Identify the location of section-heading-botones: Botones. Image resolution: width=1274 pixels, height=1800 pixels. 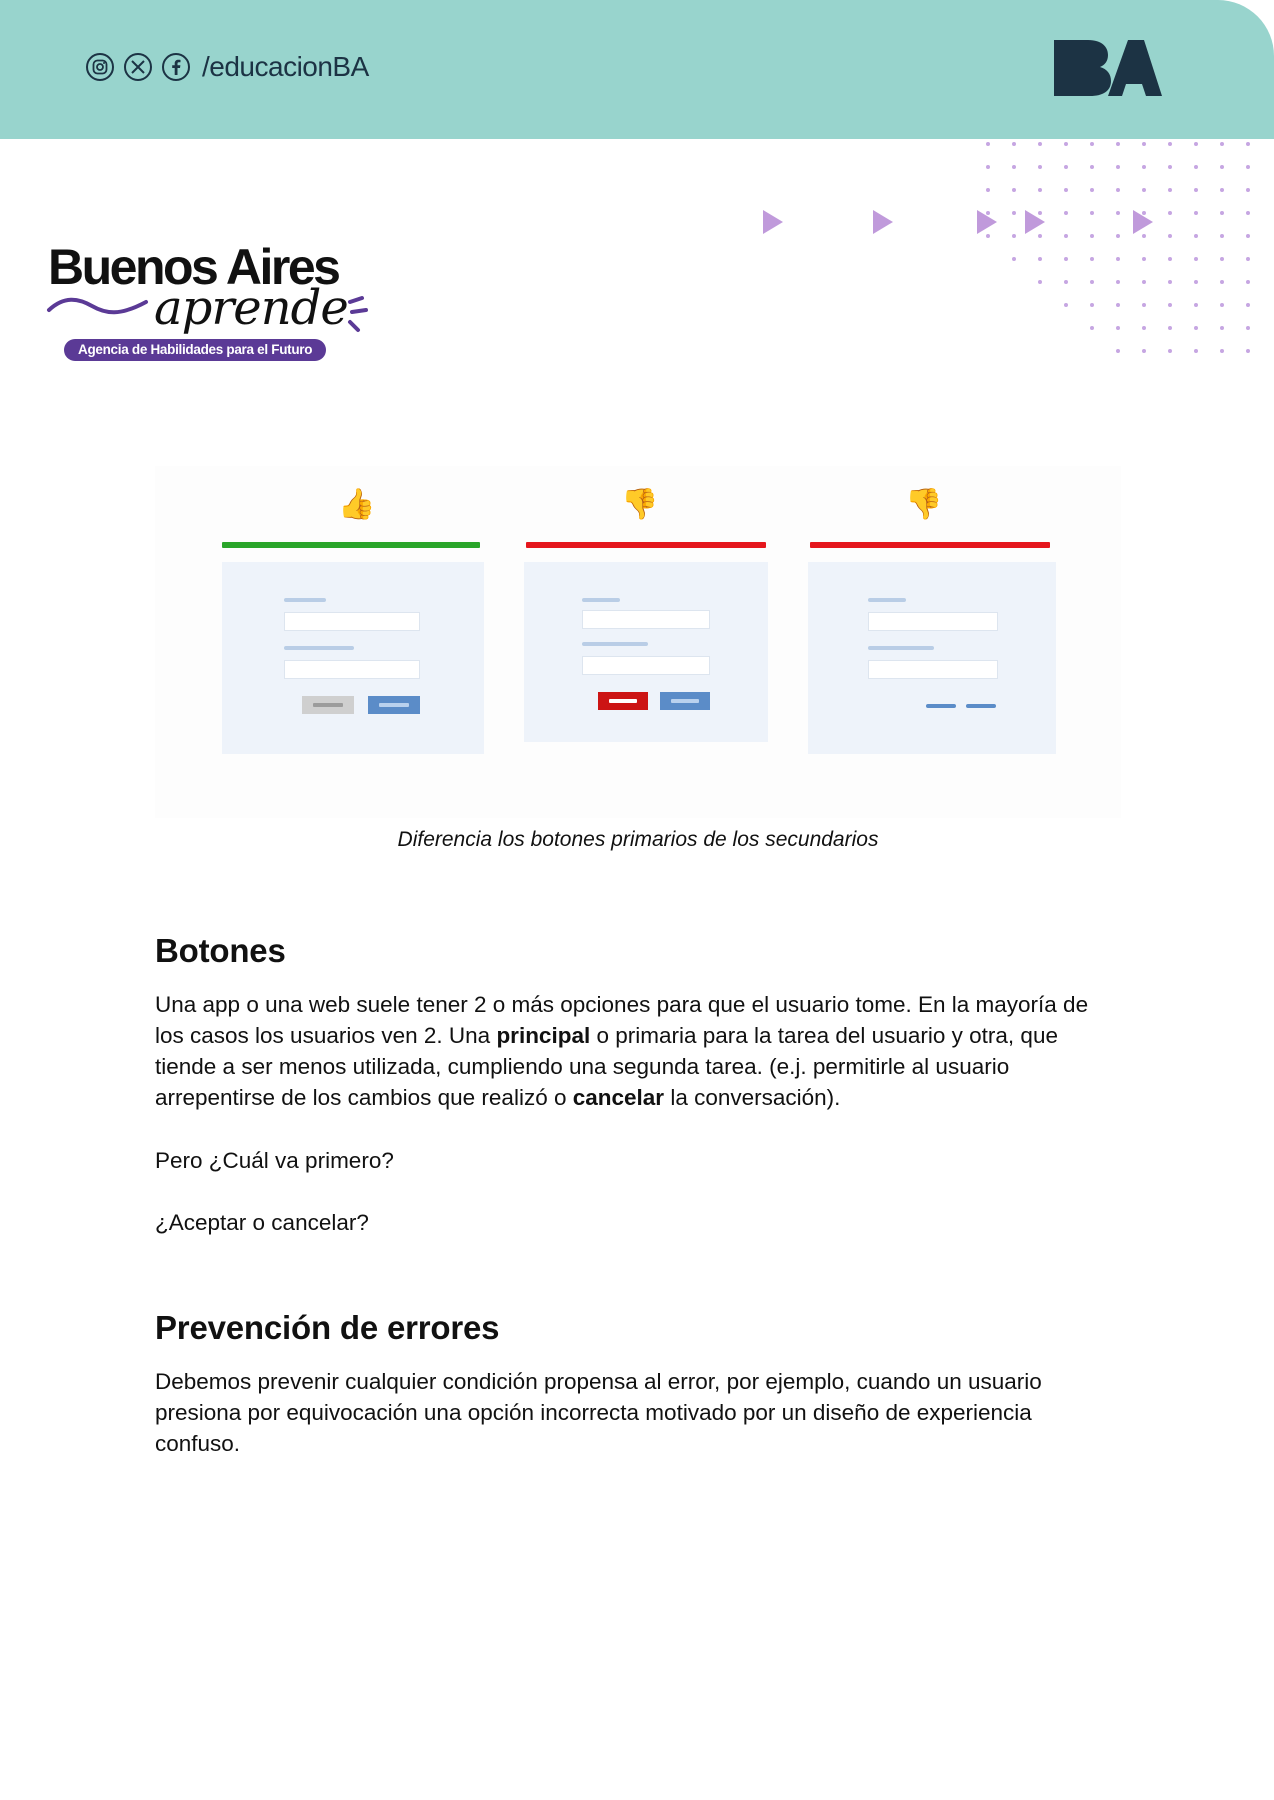
(220, 950).